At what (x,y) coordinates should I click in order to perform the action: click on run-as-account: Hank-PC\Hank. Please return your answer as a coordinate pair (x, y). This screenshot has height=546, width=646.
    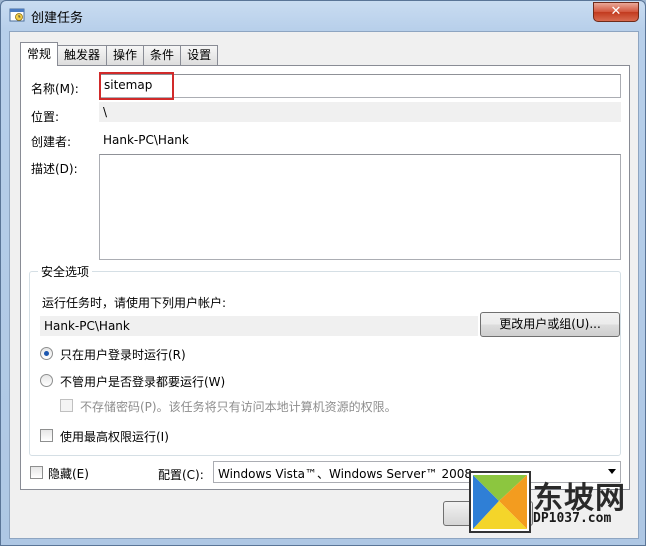
    Looking at the image, I should click on (259, 326).